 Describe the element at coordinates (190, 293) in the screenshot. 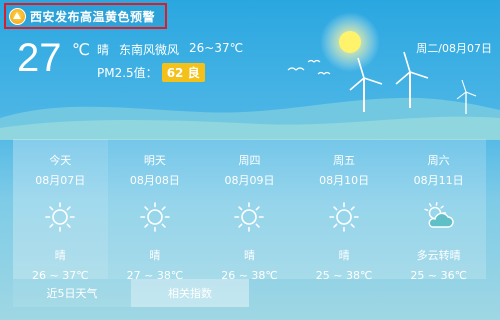

I see `tab-related-index: 相关指数` at that location.